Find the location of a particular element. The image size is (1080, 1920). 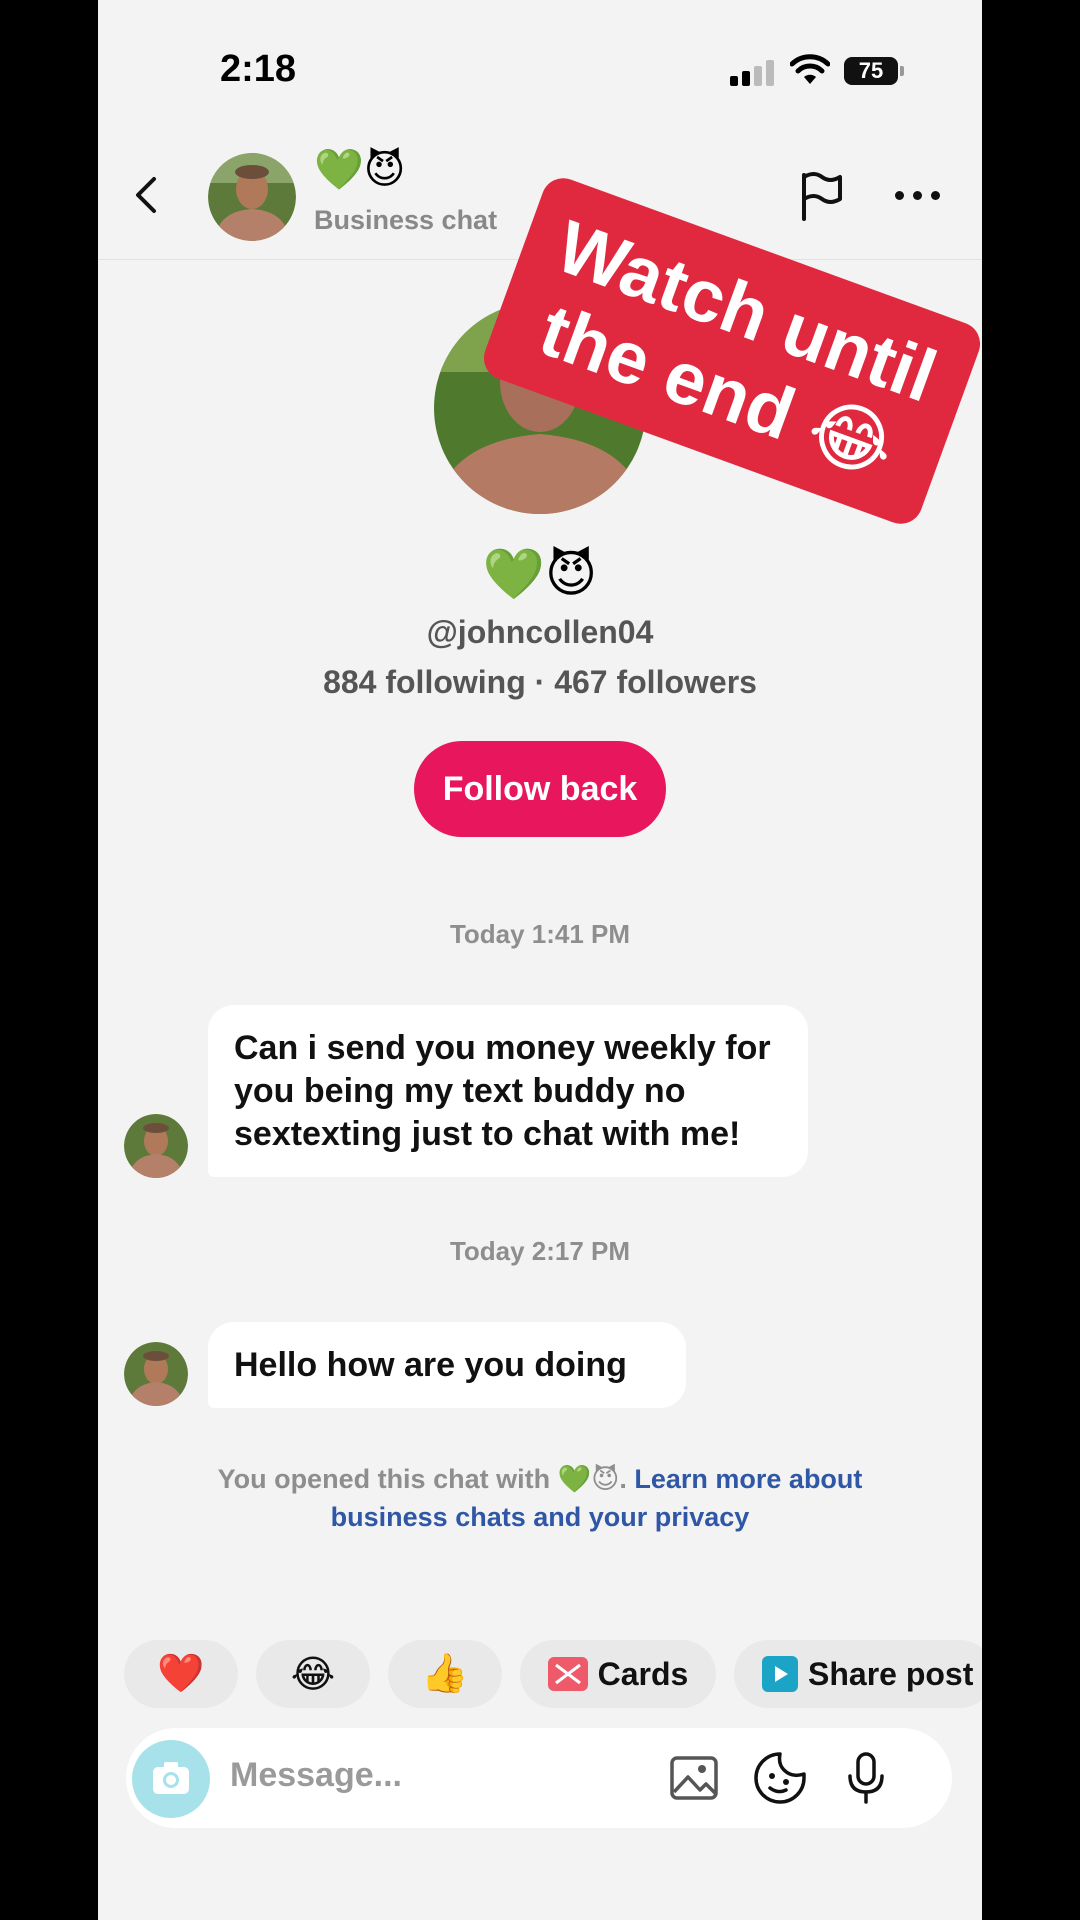

cards-label: Cards is located at coordinates (643, 1673).